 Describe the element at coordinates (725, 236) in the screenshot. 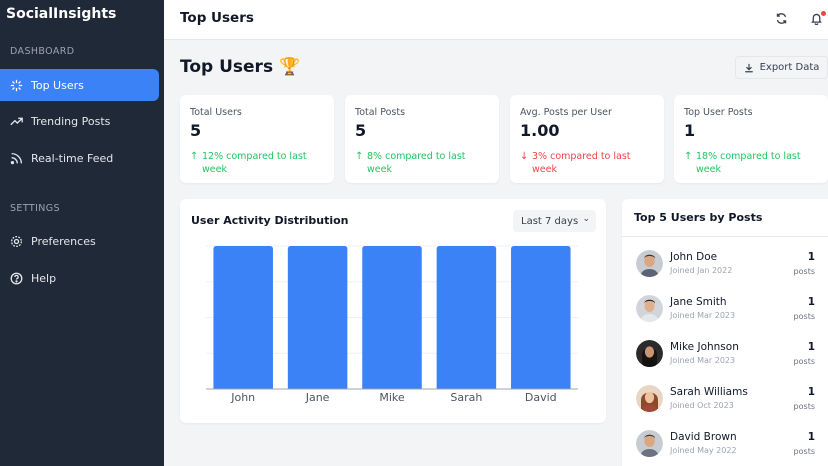

I see `divider` at that location.